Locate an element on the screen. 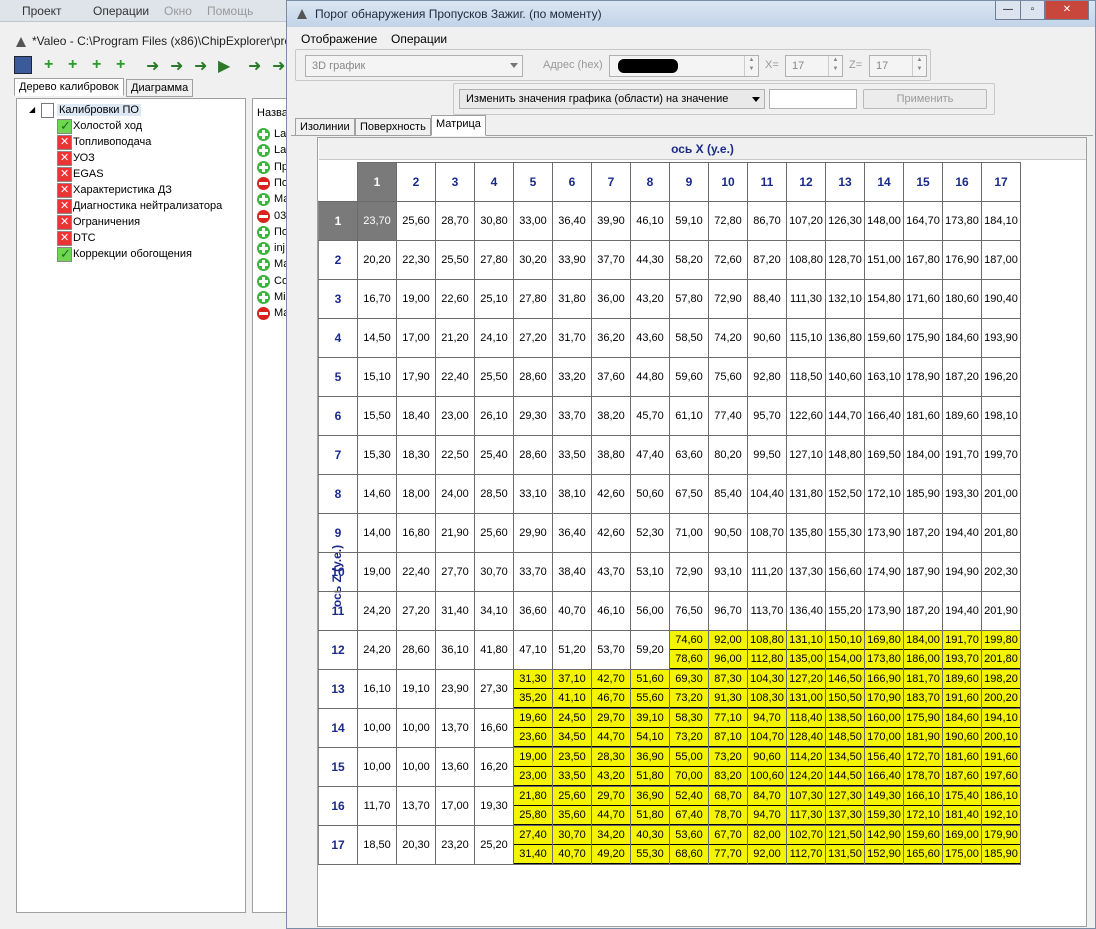 This screenshot has height=929, width=1096. matrix-cell: 178,90 is located at coordinates (923, 377).